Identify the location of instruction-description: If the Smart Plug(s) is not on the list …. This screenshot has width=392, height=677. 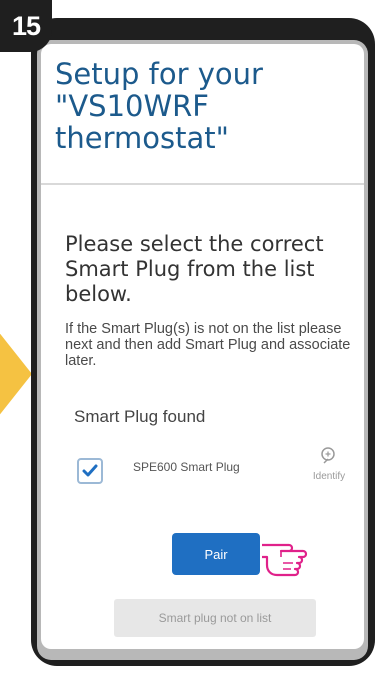
(208, 345).